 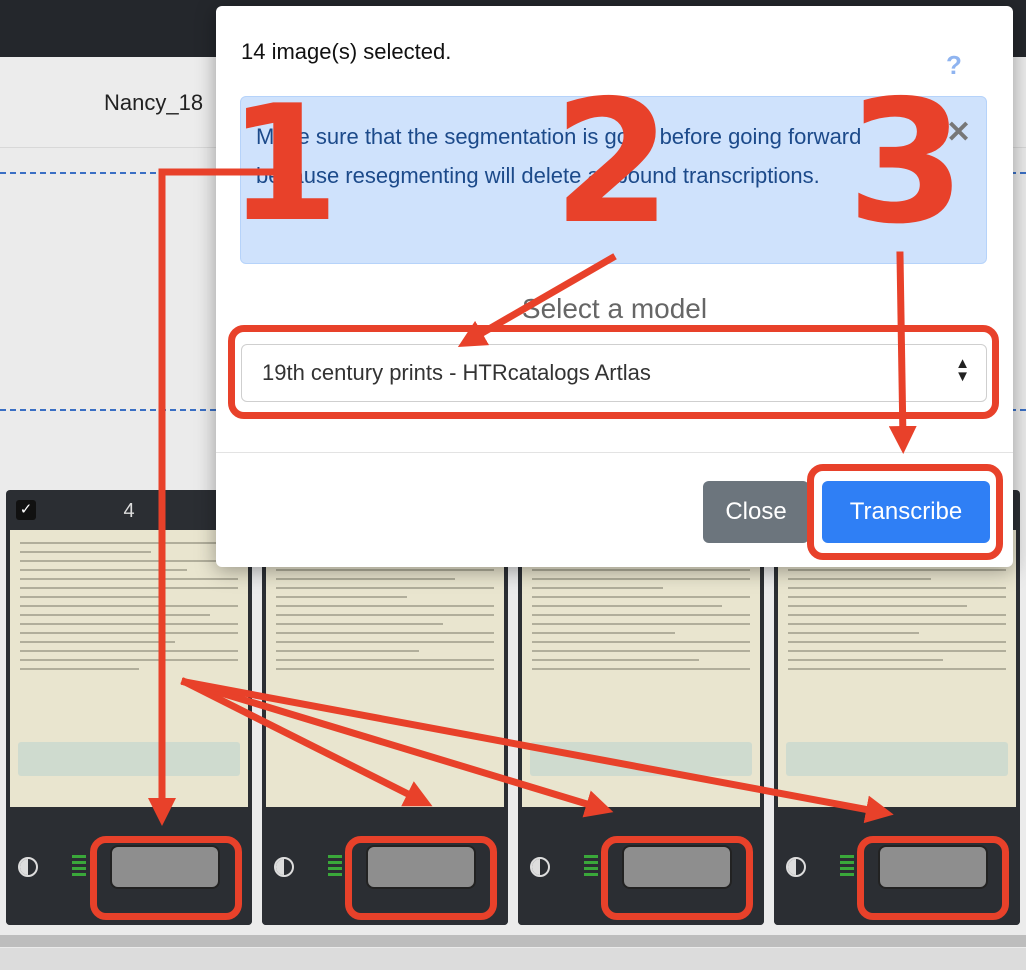 I want to click on step-number-2: 2, so click(x=612, y=163).